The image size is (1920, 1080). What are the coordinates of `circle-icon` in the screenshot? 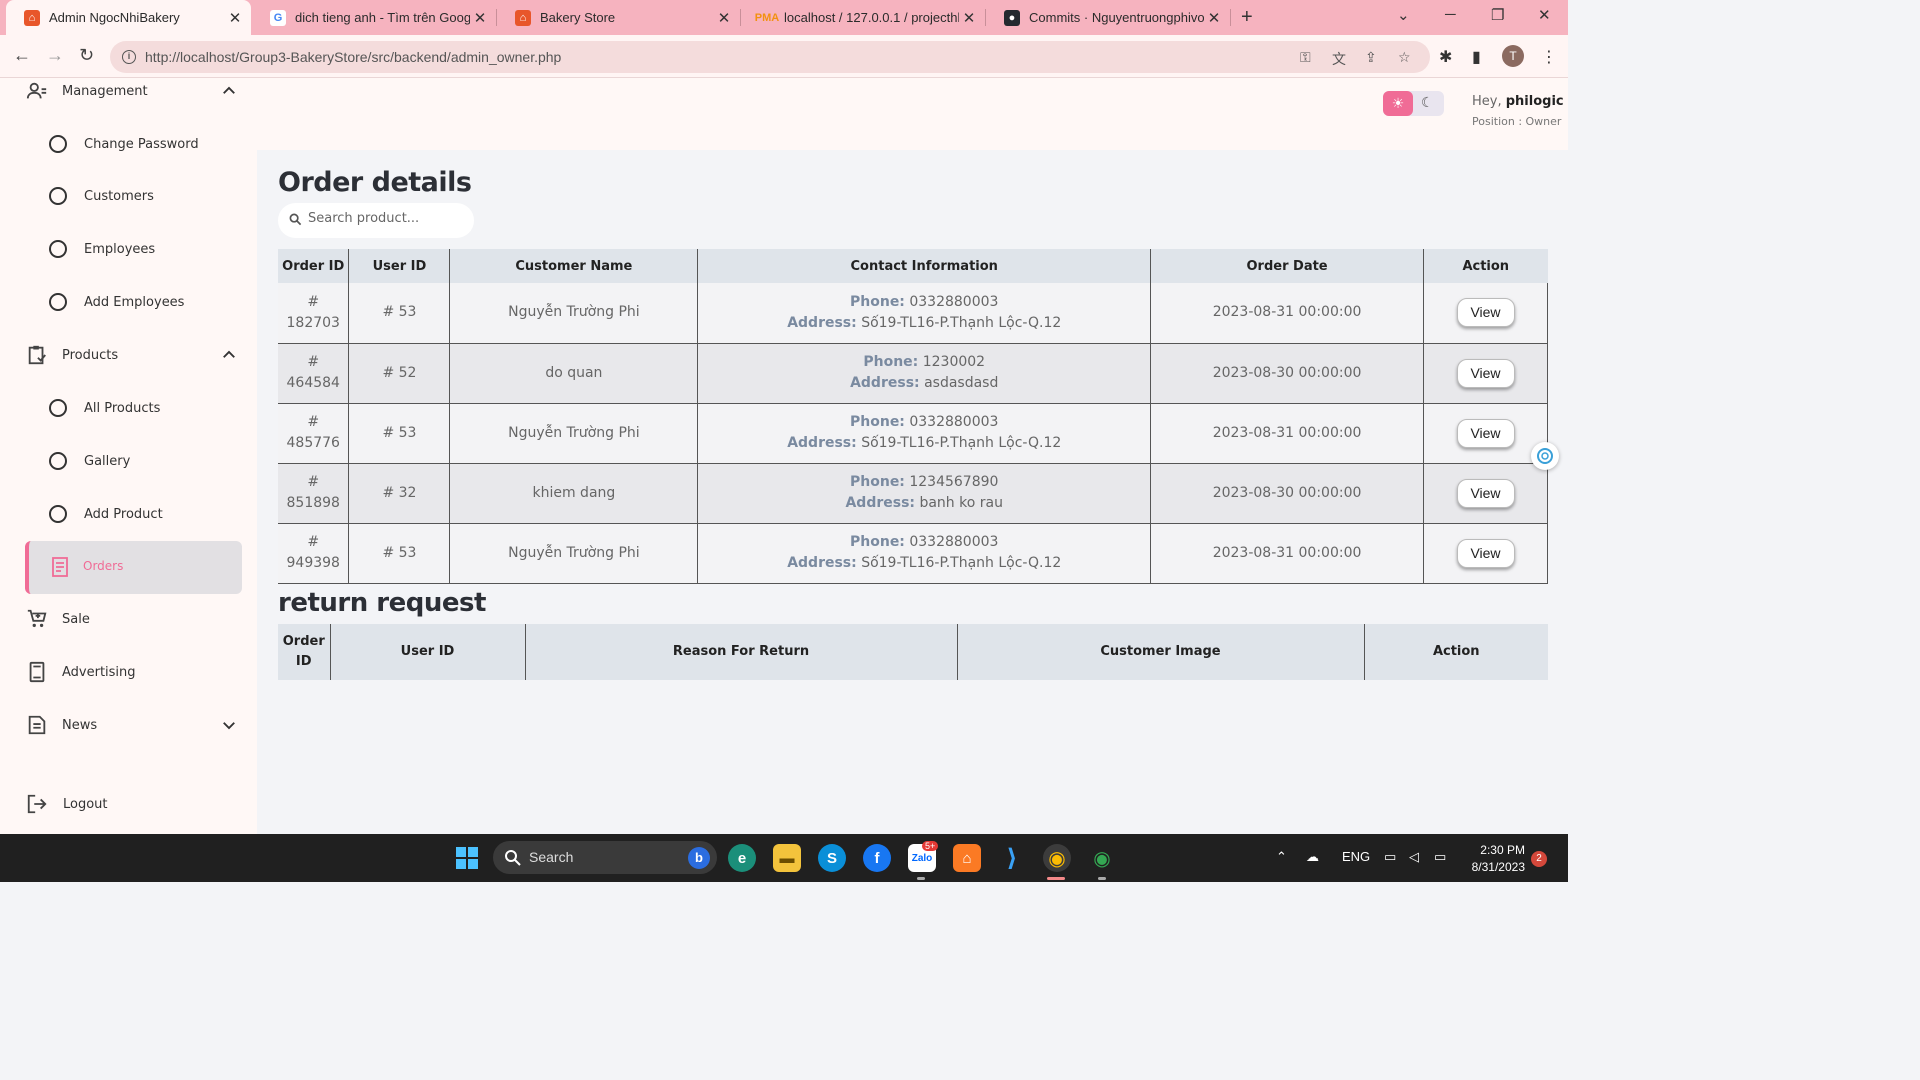 It's located at (58, 249).